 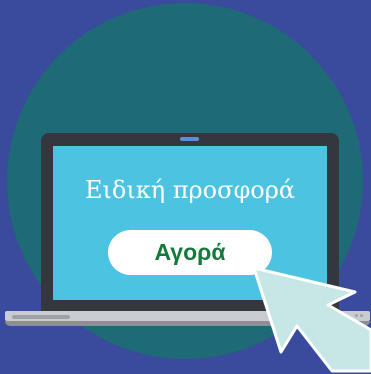 What do you see at coordinates (187, 323) in the screenshot?
I see `laptop-base-shadow` at bounding box center [187, 323].